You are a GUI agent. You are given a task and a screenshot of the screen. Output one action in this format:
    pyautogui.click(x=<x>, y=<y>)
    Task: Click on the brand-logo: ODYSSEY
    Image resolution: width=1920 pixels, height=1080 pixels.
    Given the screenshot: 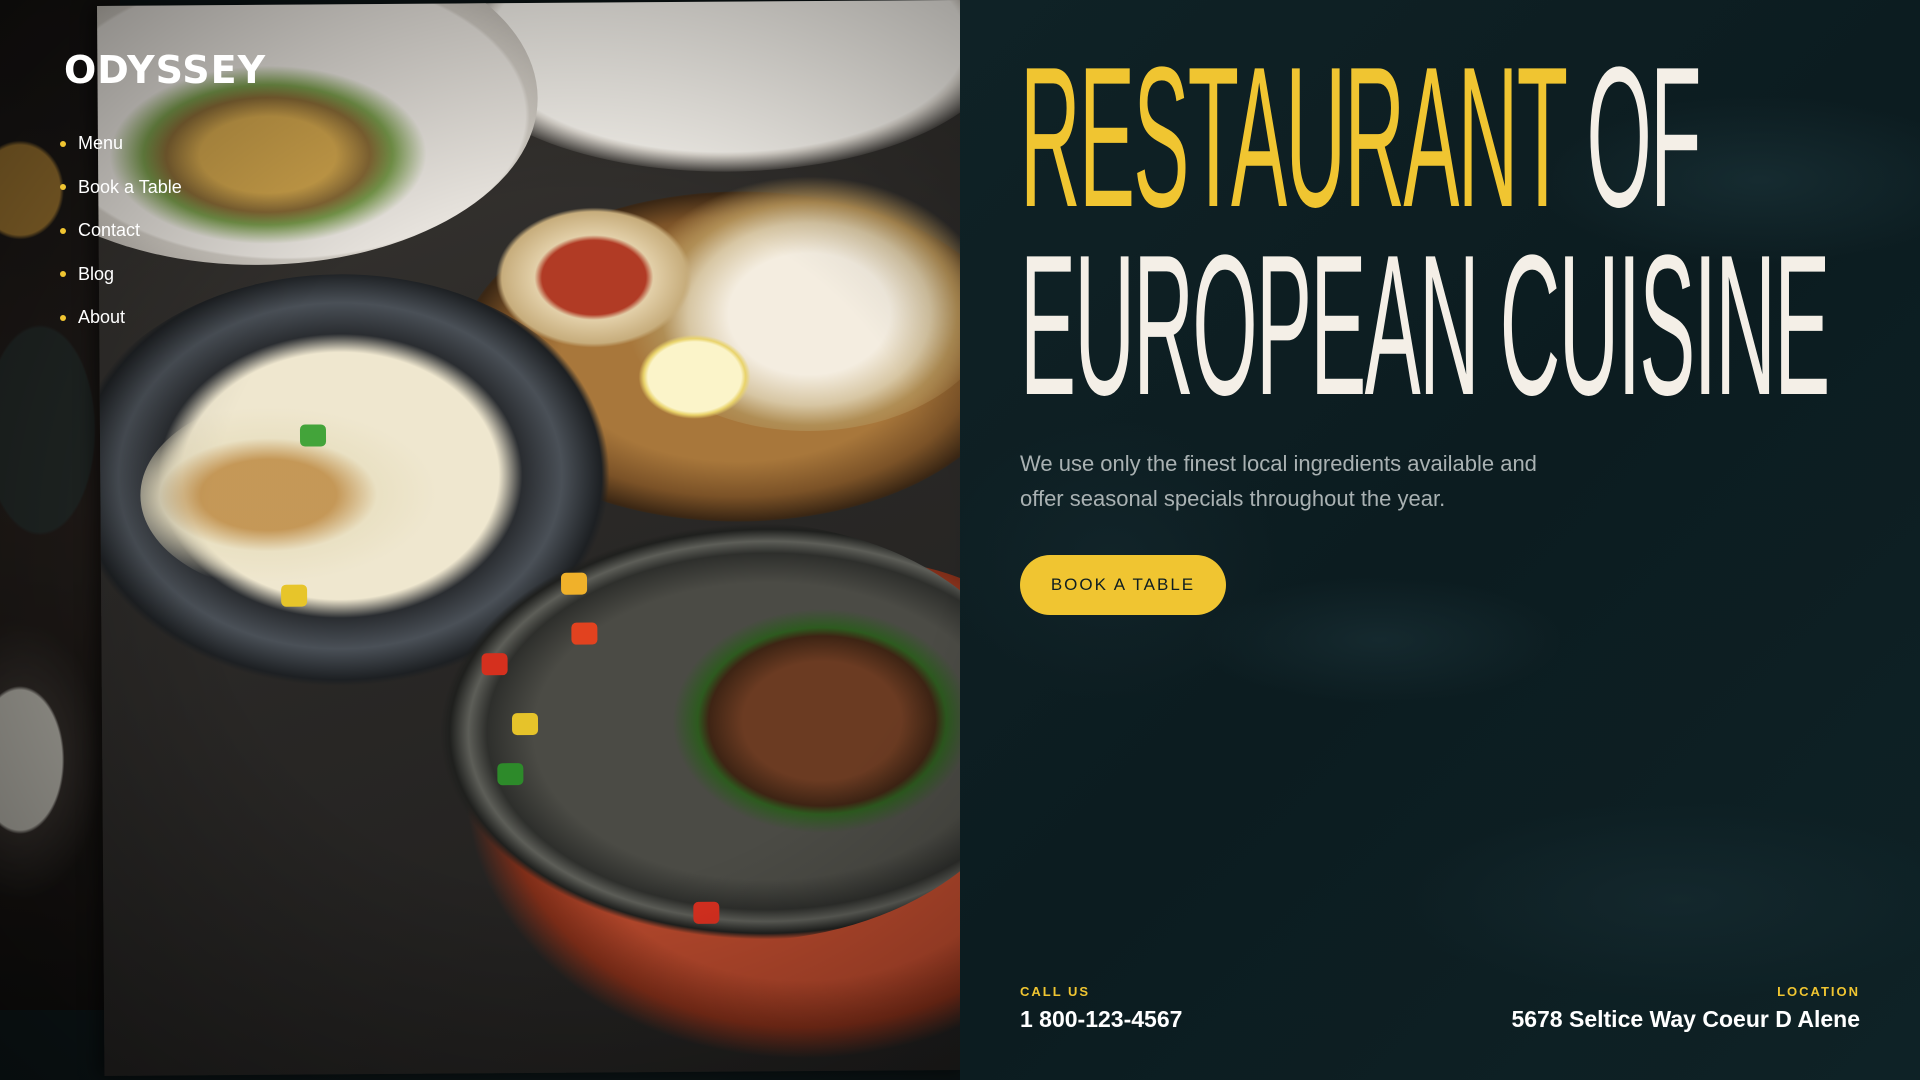 What is the action you would take?
    pyautogui.click(x=165, y=70)
    